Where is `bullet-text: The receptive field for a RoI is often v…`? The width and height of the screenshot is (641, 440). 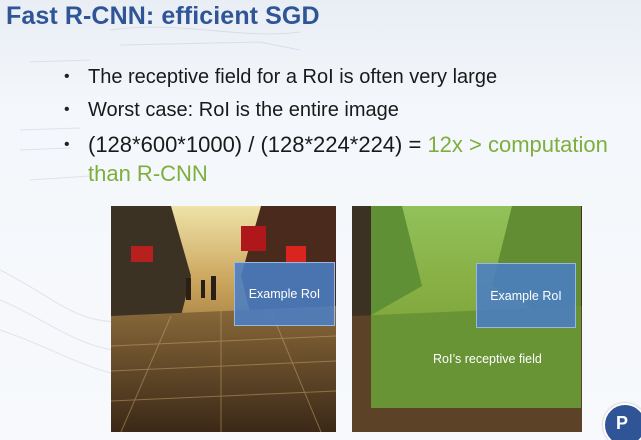
bullet-text: The receptive field for a RoI is often v… is located at coordinates (293, 77).